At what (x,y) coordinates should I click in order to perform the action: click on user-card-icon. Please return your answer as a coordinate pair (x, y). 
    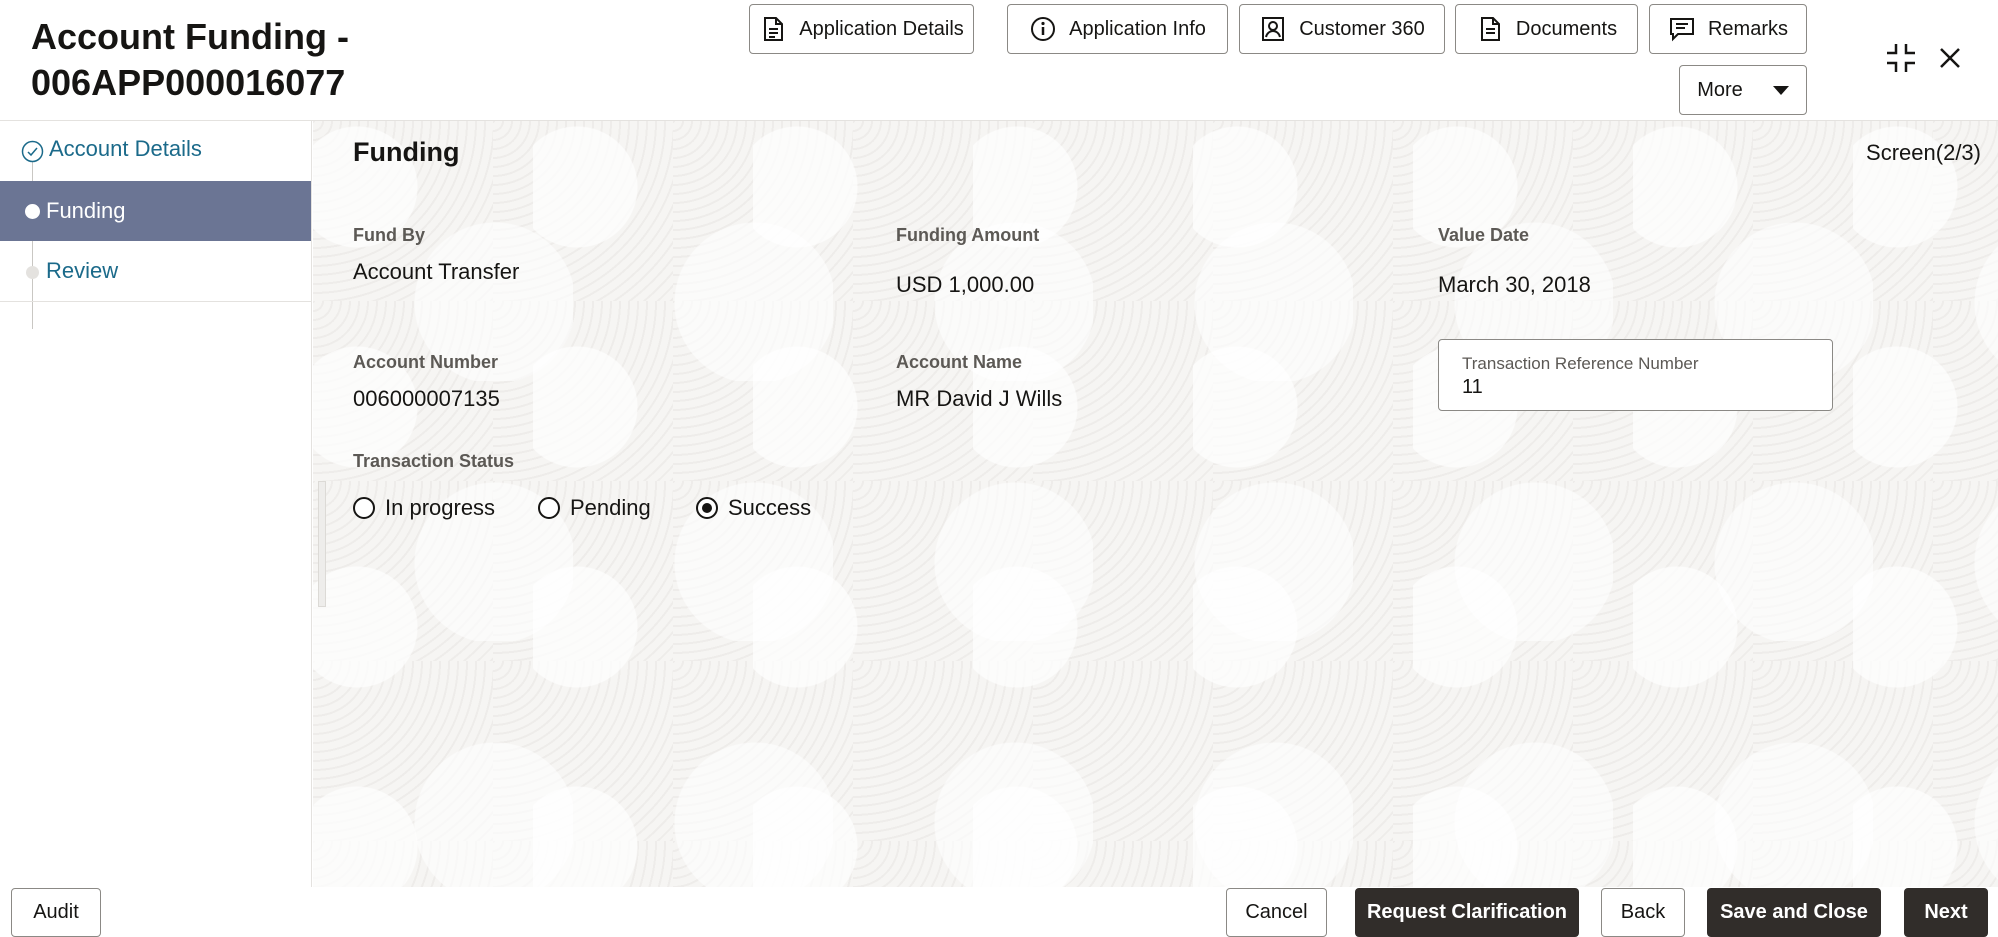
    Looking at the image, I should click on (1273, 29).